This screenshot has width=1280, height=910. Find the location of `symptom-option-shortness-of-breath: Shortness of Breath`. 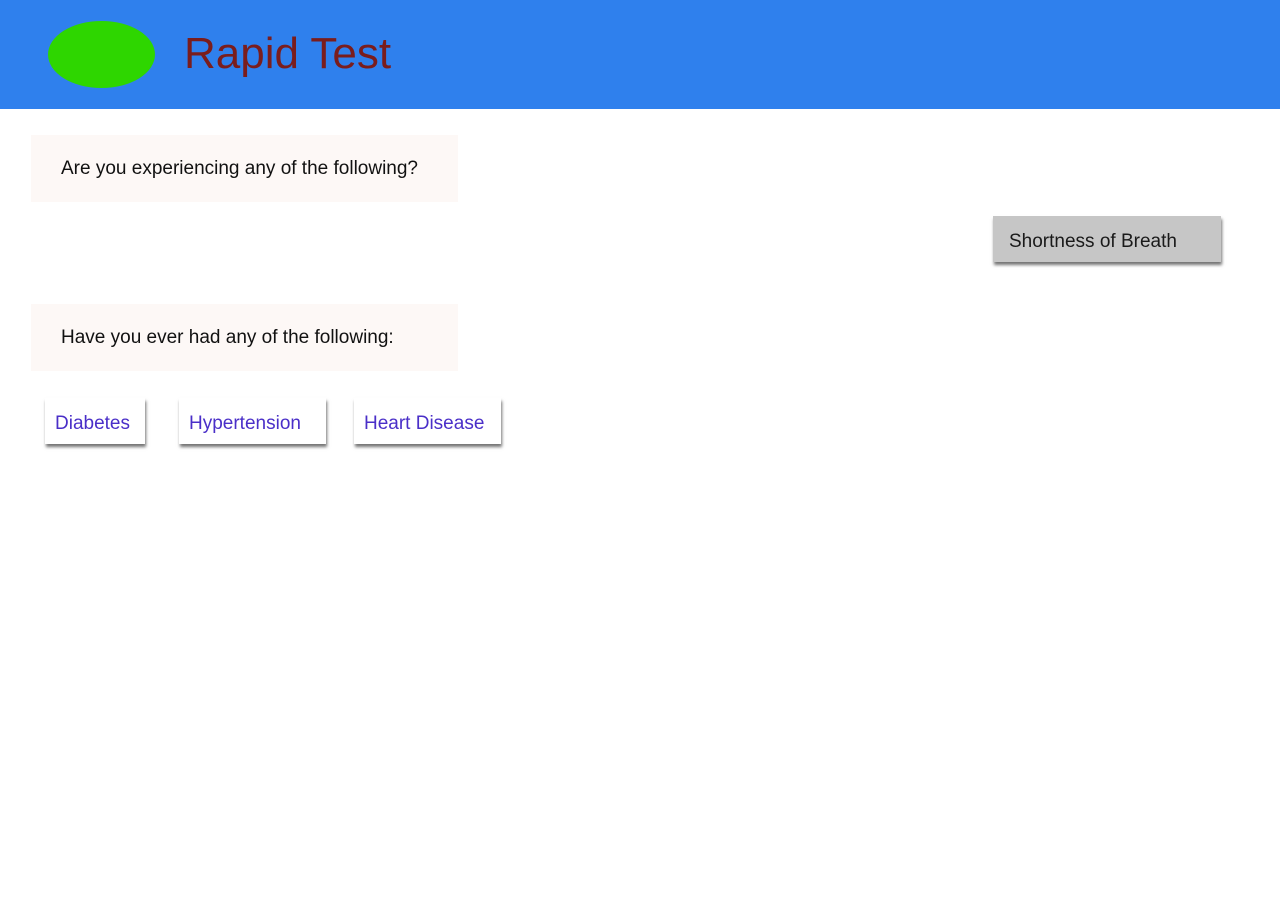

symptom-option-shortness-of-breath: Shortness of Breath is located at coordinates (1107, 239).